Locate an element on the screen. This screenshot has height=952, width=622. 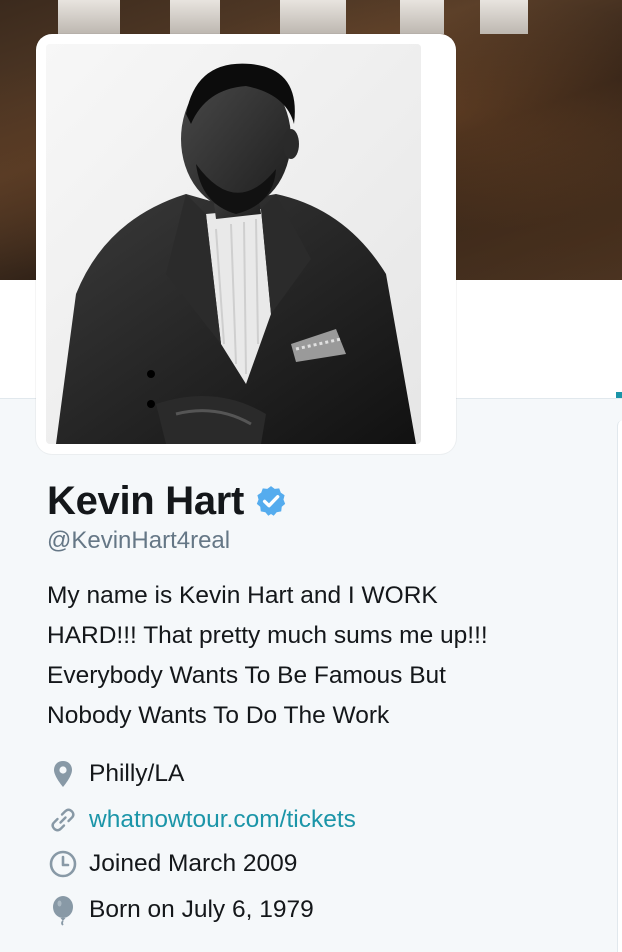
banner-lettering is located at coordinates (290, 17).